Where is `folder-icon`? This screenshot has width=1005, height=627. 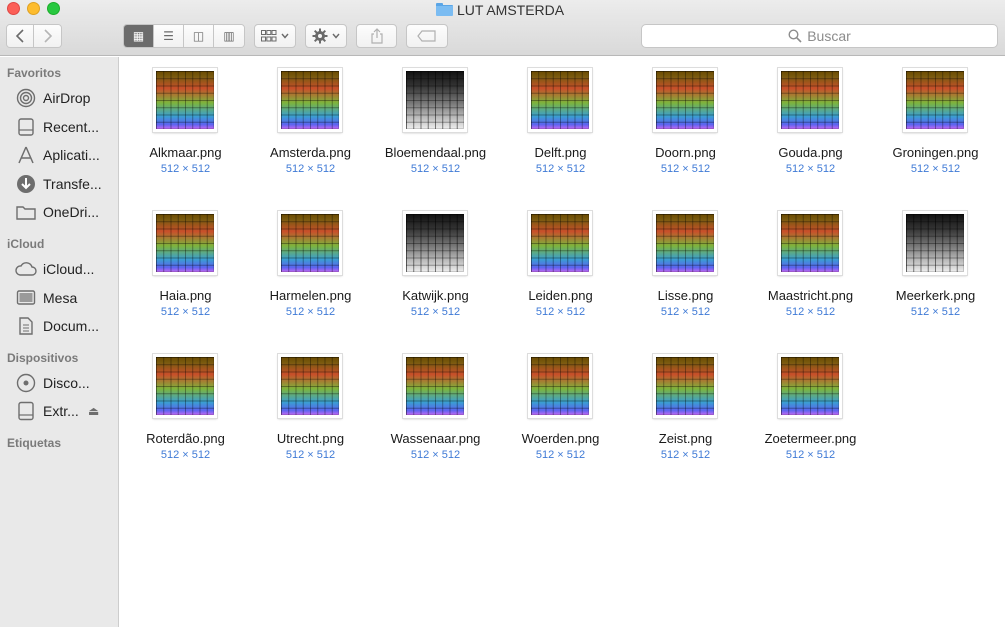
folder-icon is located at coordinates (26, 212).